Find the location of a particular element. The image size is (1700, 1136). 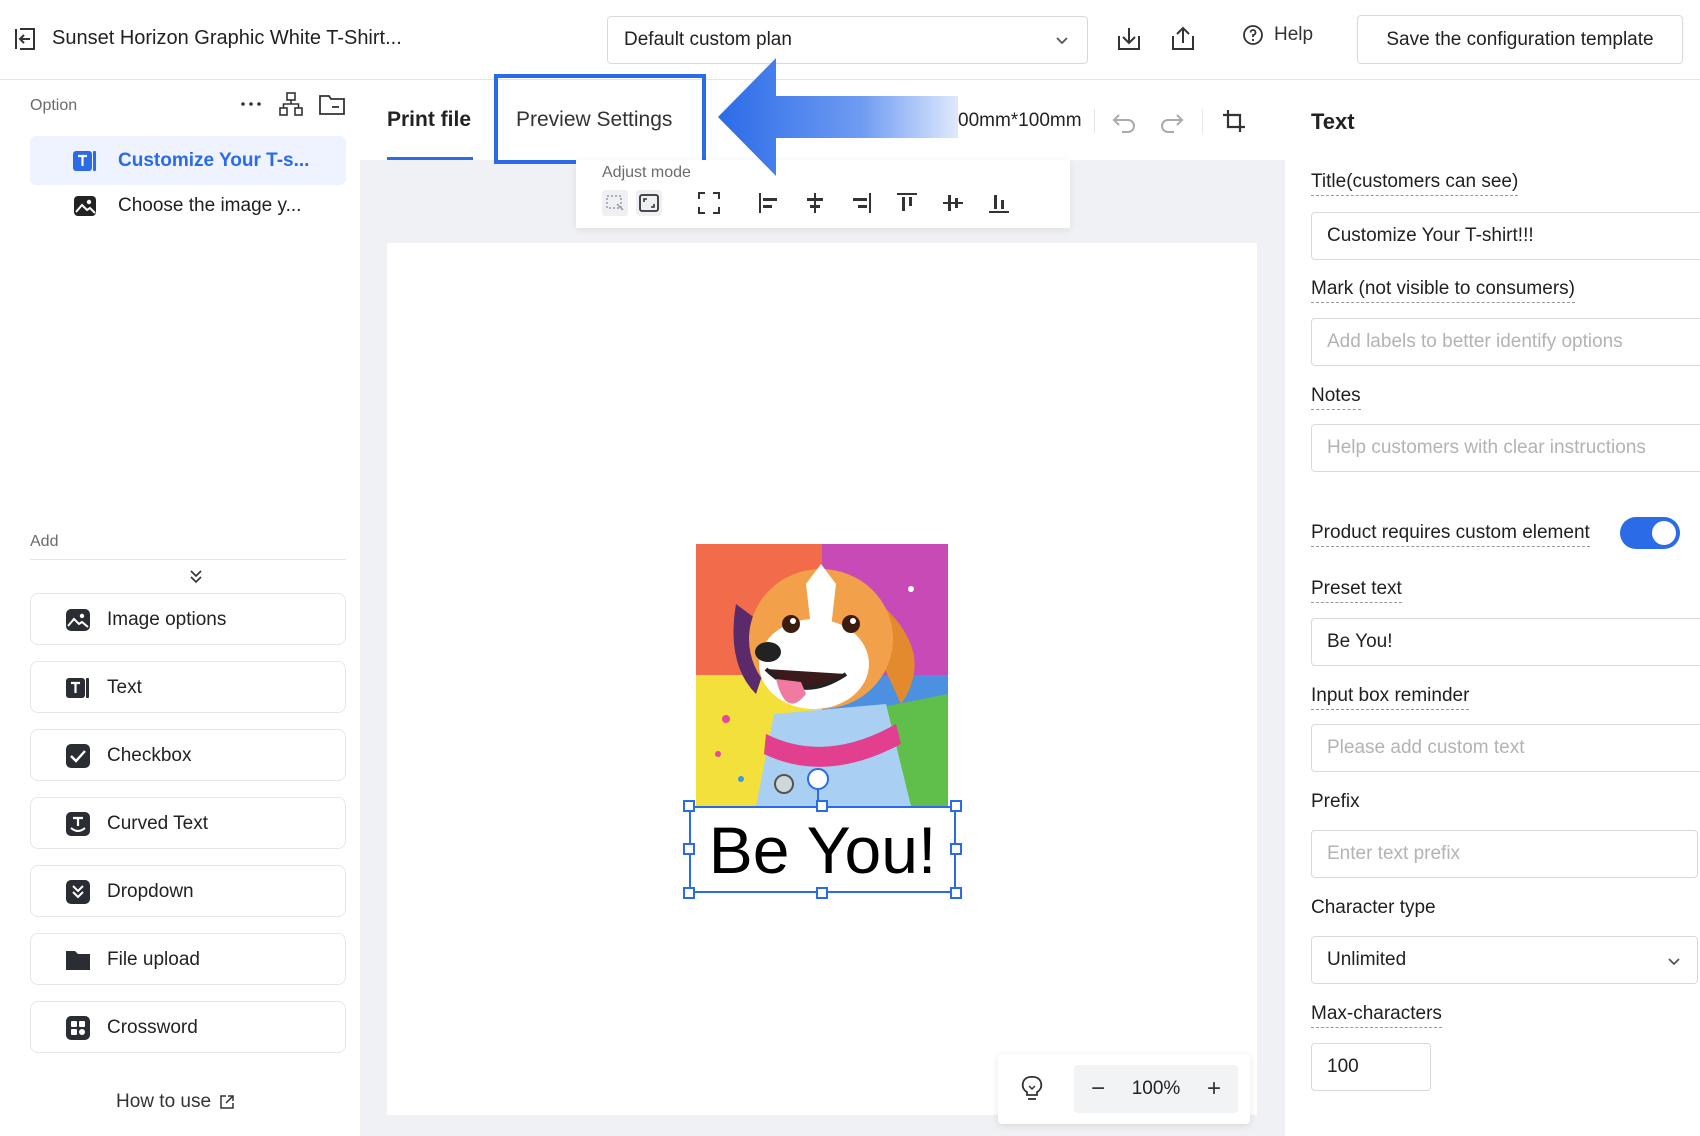

resize-handle-br is located at coordinates (956, 893).